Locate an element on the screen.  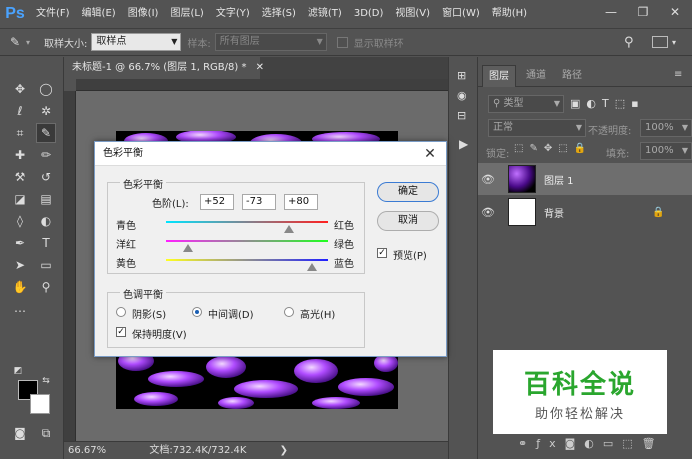
menu-edit: 编辑(E) is located at coordinates (99, 14).